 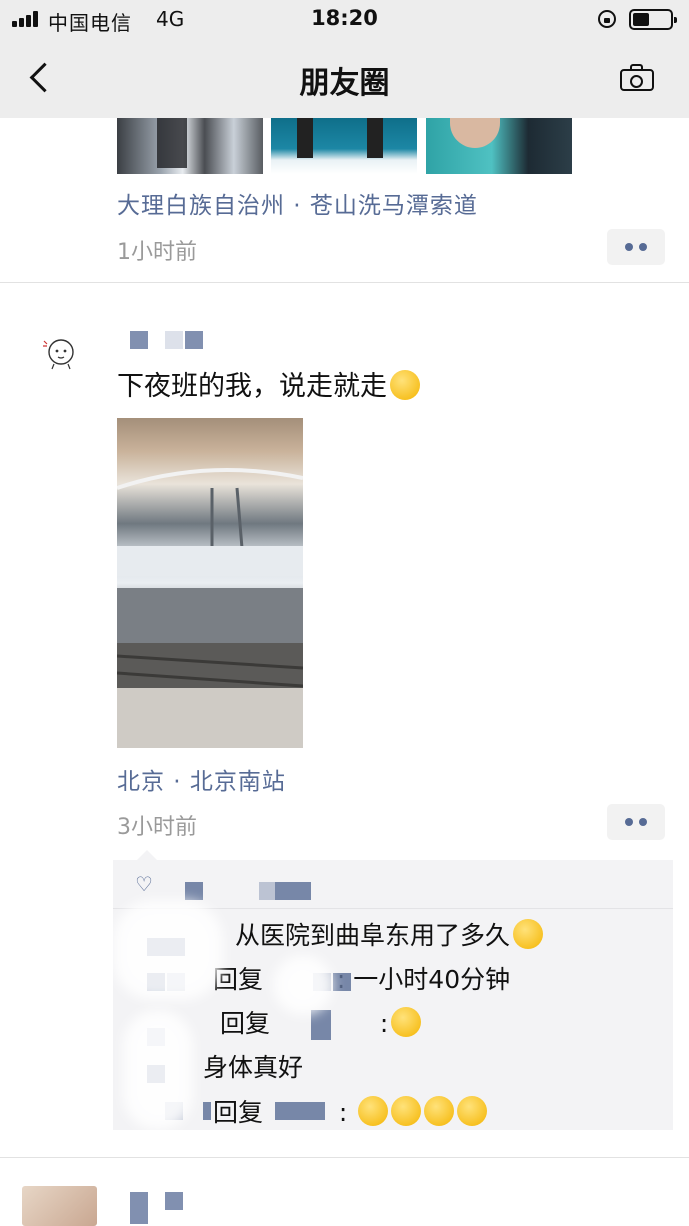 I want to click on comment-text: 从医院到曲阜东用了多久, so click(x=373, y=935).